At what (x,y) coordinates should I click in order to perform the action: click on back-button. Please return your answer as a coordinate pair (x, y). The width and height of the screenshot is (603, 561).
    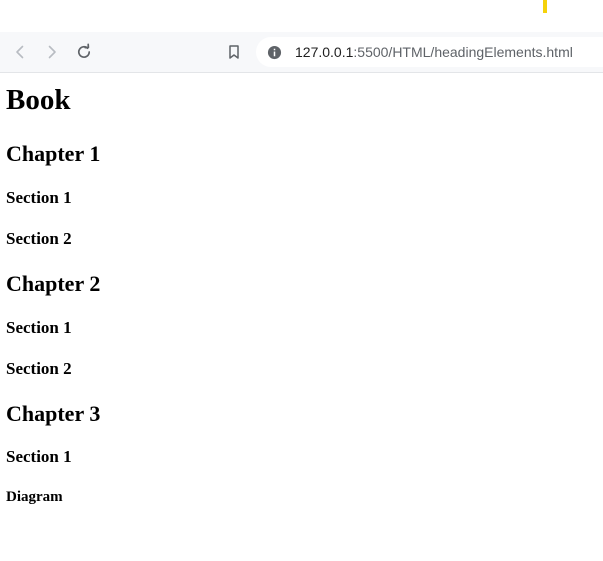
    Looking at the image, I should click on (20, 52).